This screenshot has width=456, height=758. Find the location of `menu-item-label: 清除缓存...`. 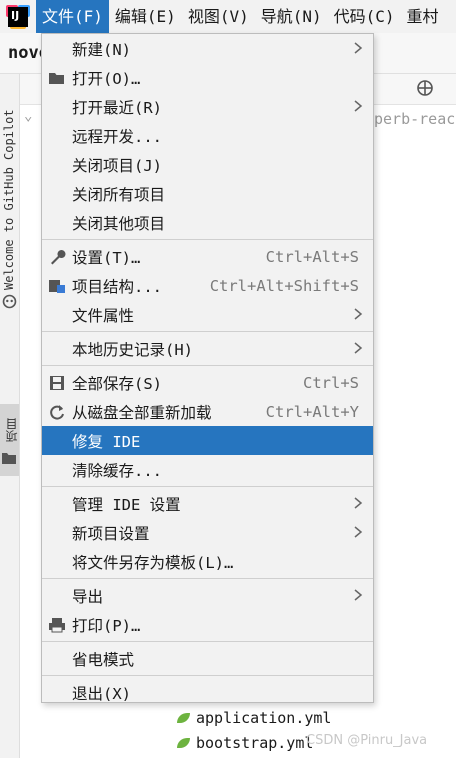

menu-item-label: 清除缓存... is located at coordinates (117, 470).